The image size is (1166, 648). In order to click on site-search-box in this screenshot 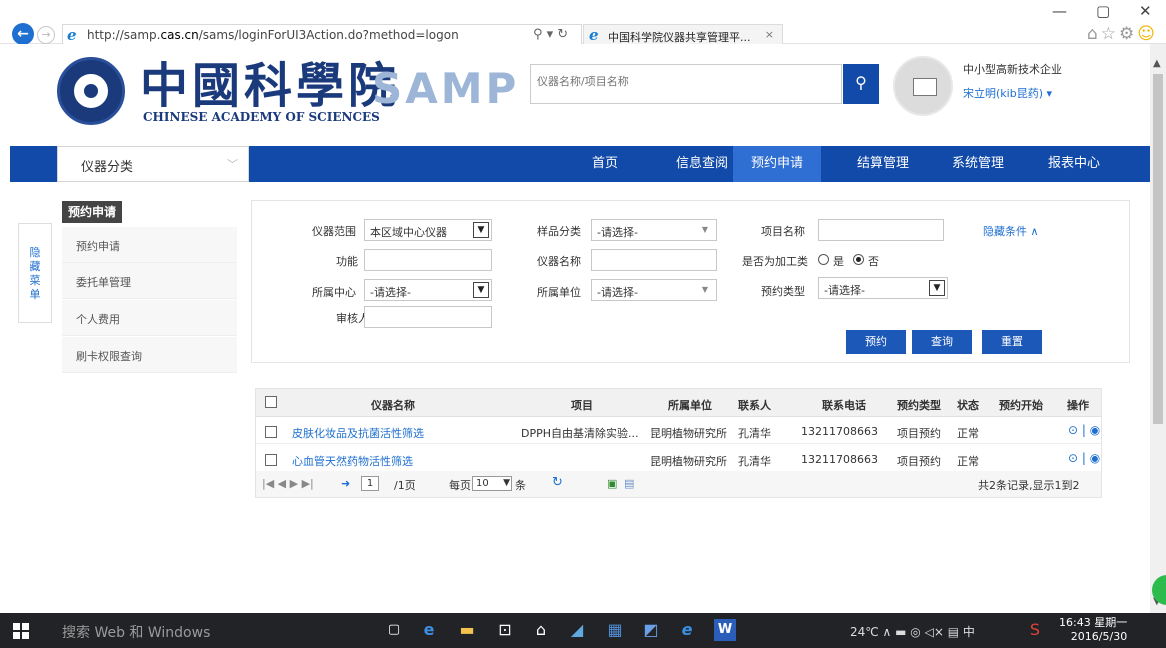, I will do `click(686, 84)`.